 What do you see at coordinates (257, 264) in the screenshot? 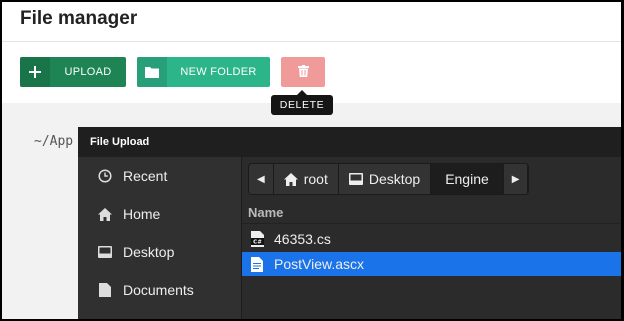
I see `text-file-icon` at bounding box center [257, 264].